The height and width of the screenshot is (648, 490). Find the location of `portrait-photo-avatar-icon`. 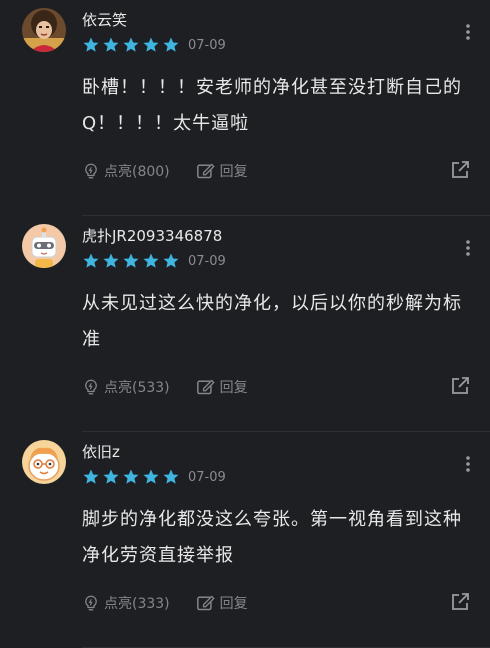

portrait-photo-avatar-icon is located at coordinates (44, 30).